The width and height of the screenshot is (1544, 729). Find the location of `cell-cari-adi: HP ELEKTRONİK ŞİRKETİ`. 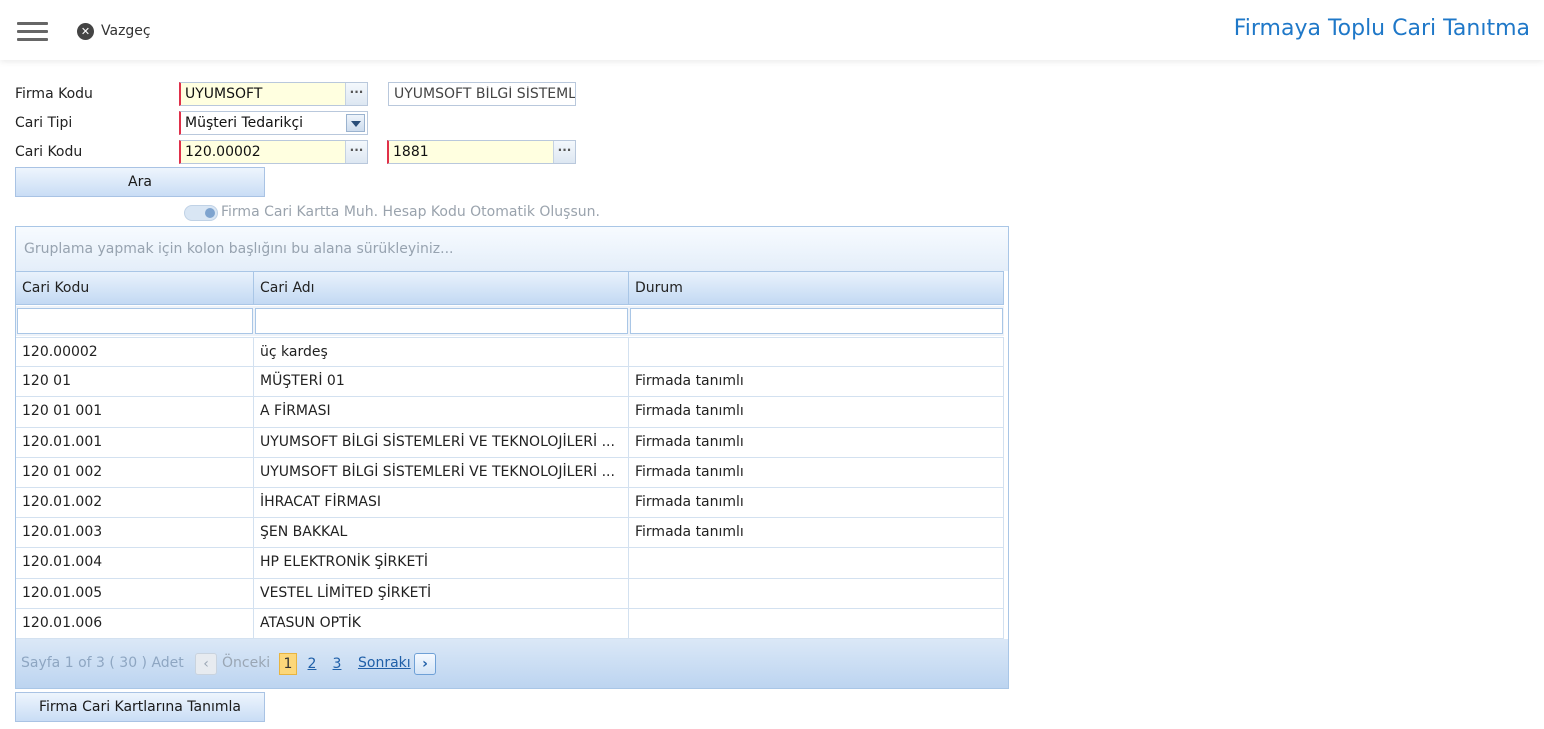

cell-cari-adi: HP ELEKTRONİK ŞİRKETİ is located at coordinates (441, 563).